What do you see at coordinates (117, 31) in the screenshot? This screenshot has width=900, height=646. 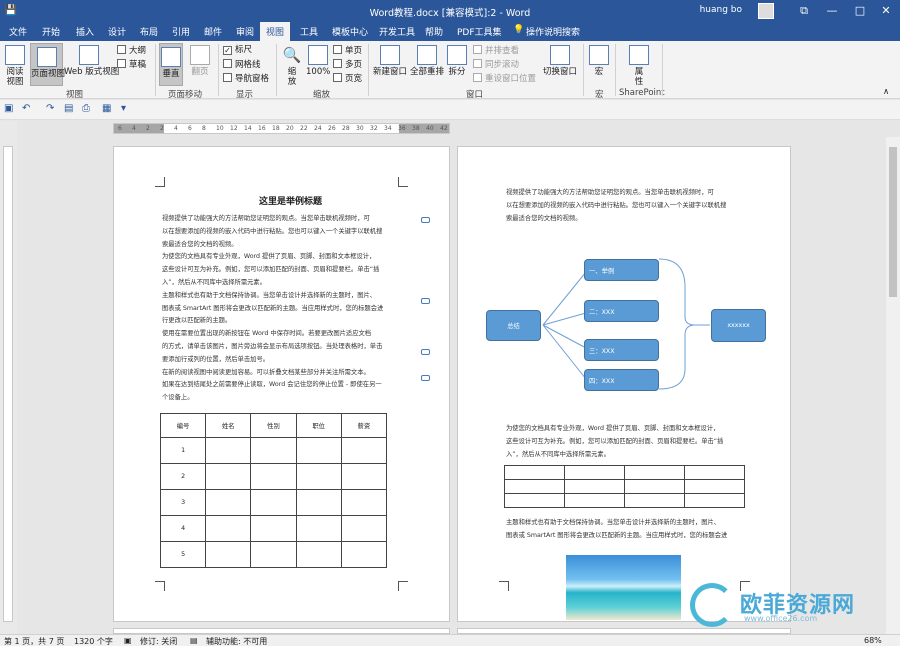 I see `tab-design: 设计` at bounding box center [117, 31].